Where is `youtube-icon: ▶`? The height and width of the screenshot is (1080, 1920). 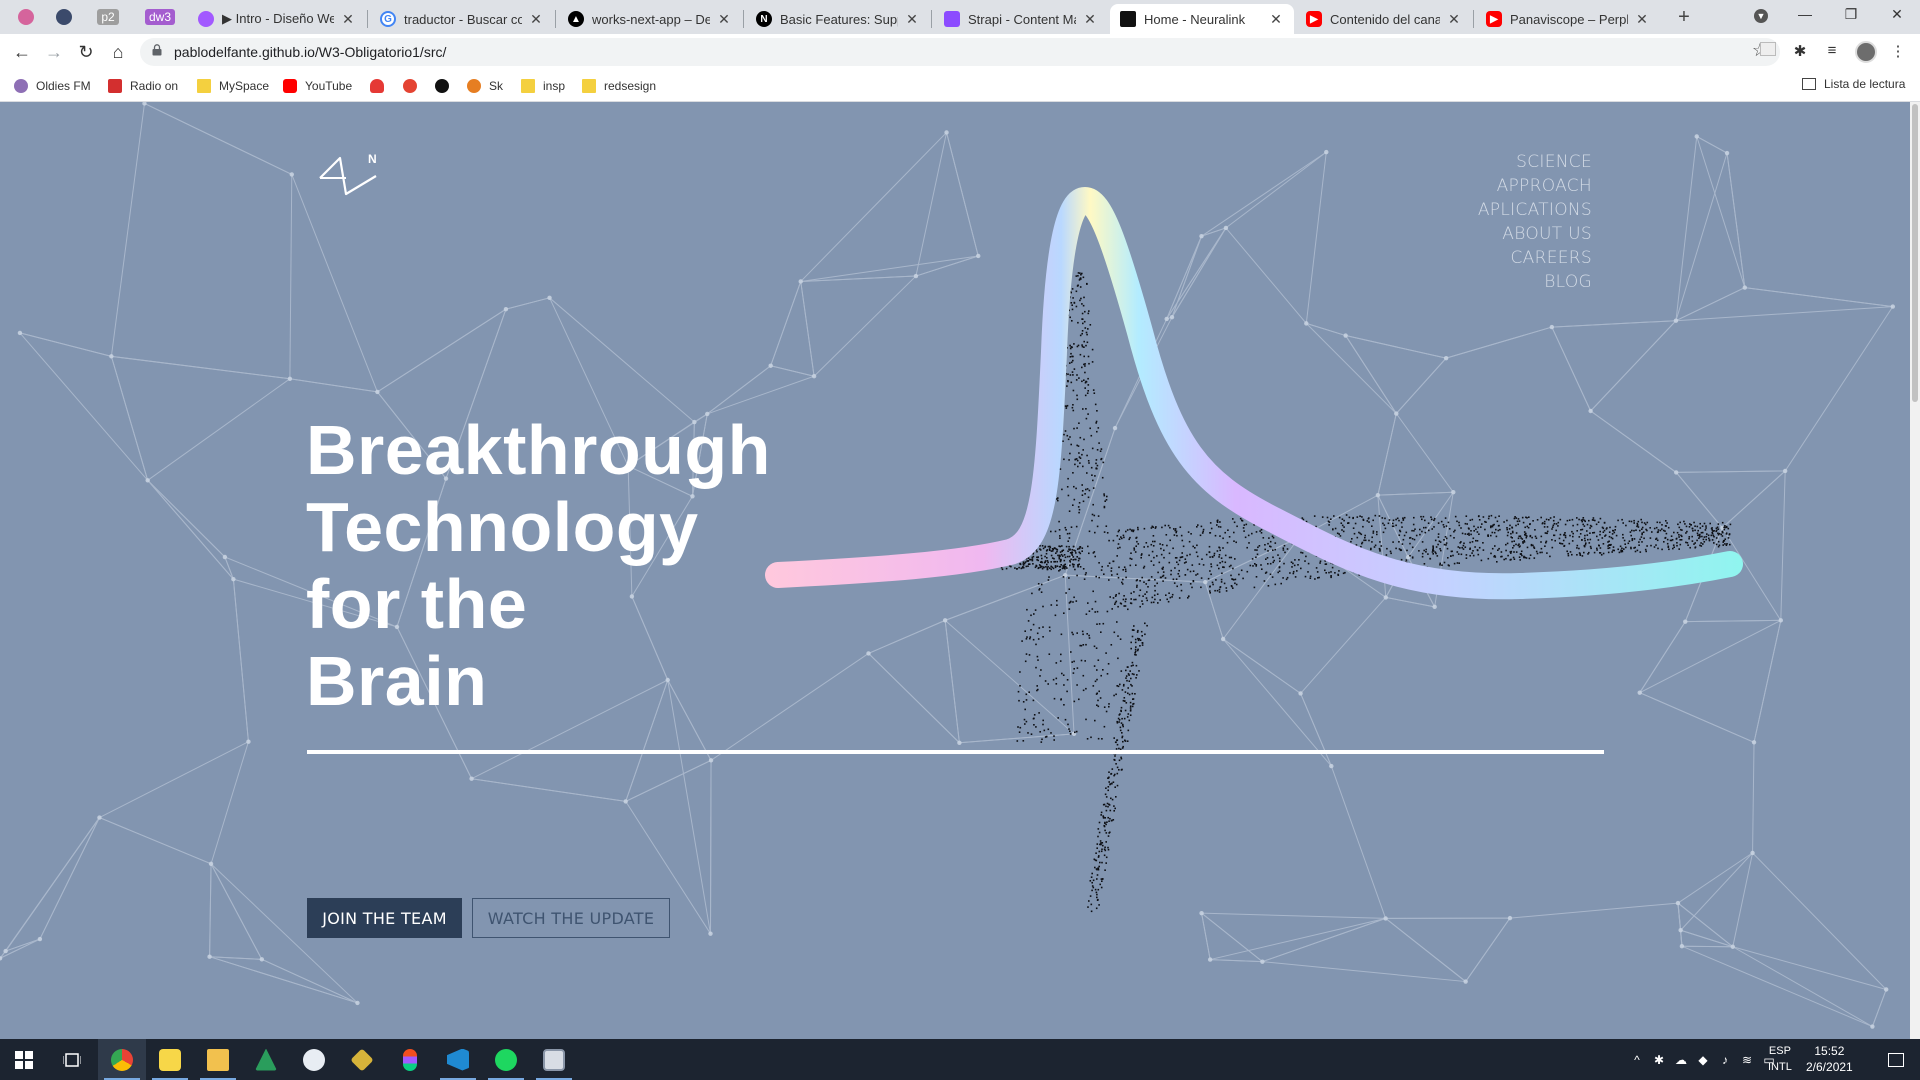
youtube-icon: ▶ is located at coordinates (1314, 19).